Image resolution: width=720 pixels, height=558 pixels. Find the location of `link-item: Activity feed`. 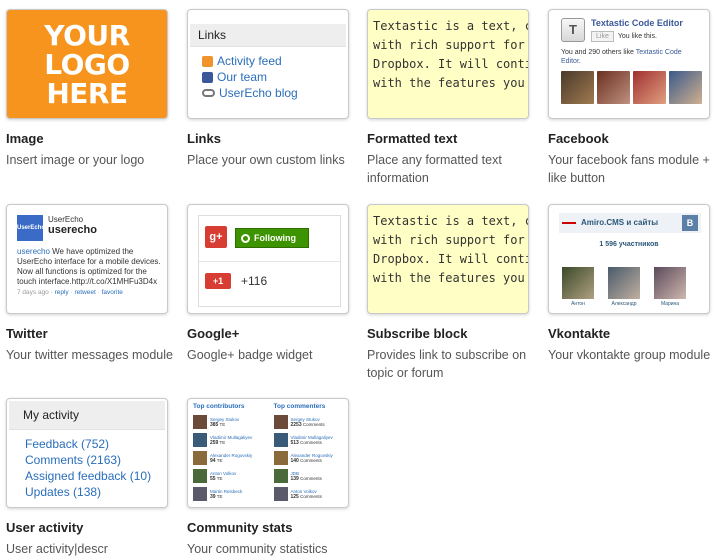

link-item: Activity feed is located at coordinates (275, 61).